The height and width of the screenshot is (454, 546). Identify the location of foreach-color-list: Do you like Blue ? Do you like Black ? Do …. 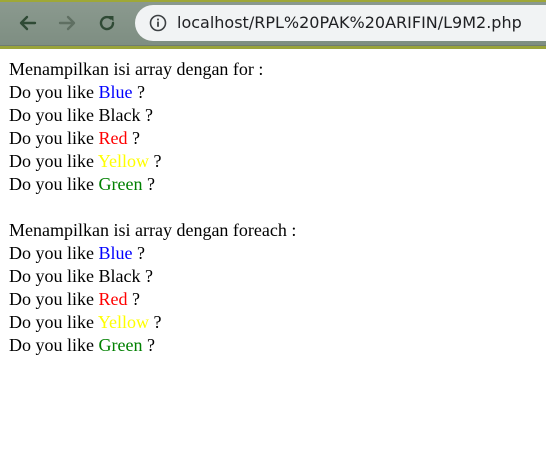
(152, 299).